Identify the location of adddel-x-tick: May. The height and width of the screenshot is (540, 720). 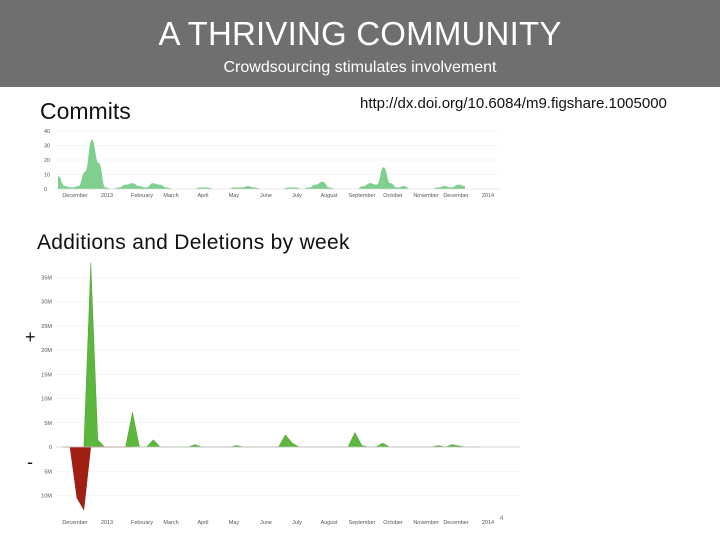
(234, 523).